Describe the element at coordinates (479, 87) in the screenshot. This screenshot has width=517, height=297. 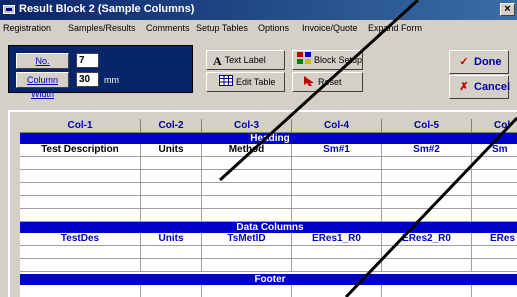
I see `cancel-button: ✗ Cancel` at that location.